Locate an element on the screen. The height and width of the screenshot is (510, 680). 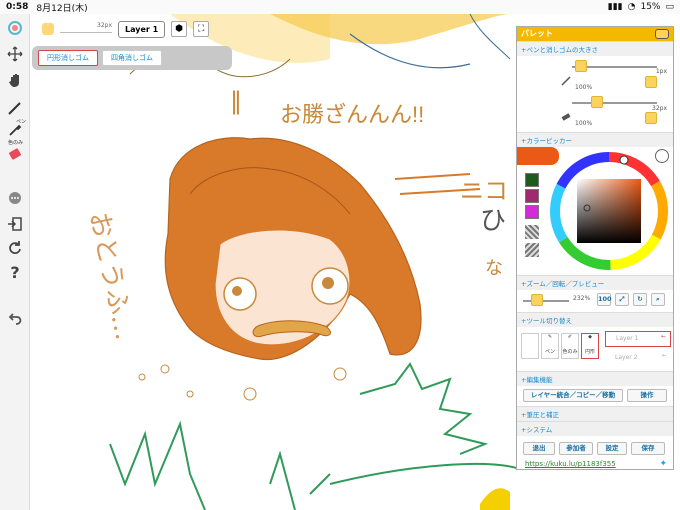
pen-tool-icon is located at coordinates (15, 108).